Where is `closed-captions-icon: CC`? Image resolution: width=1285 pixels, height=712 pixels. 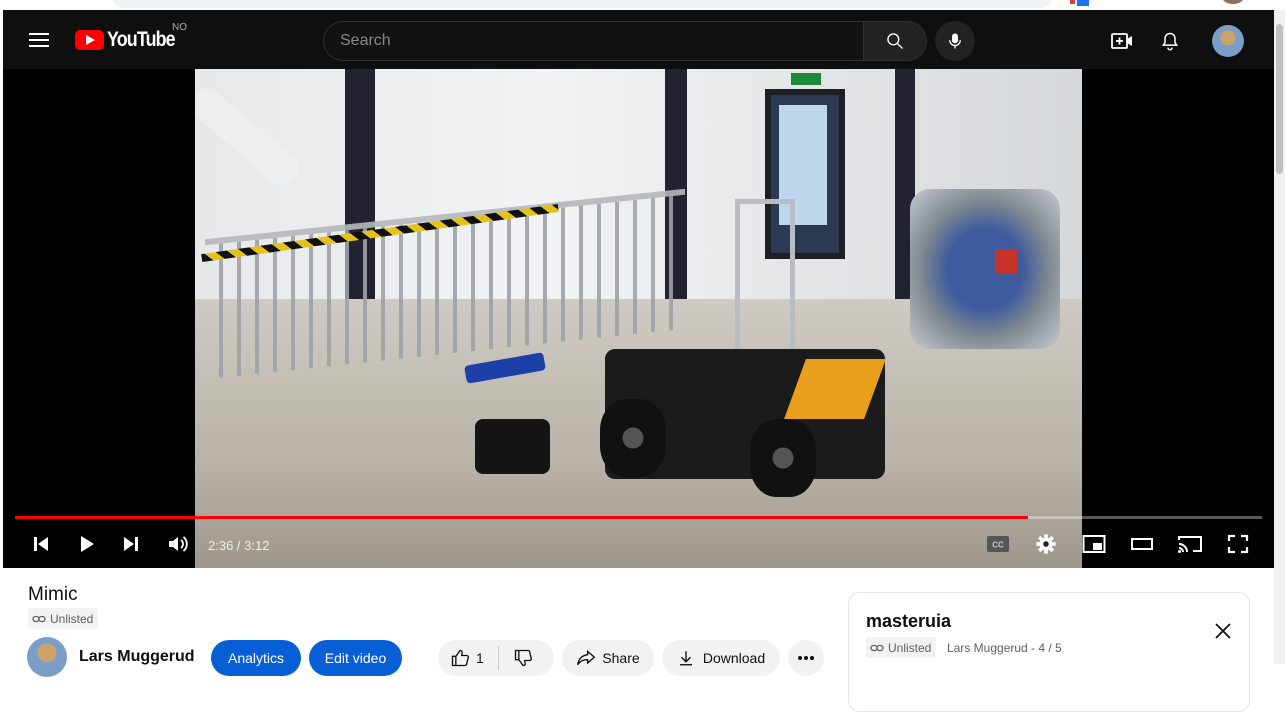
closed-captions-icon: CC is located at coordinates (998, 544).